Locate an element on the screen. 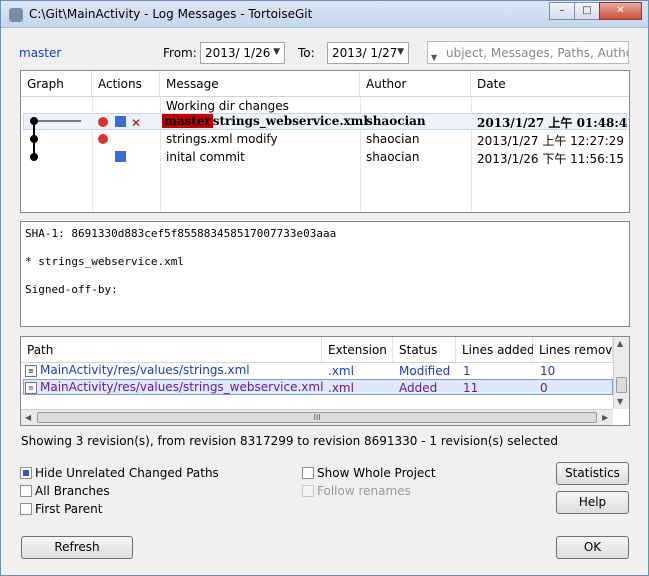  scroll-thumb-horizontal: III is located at coordinates (317, 417).